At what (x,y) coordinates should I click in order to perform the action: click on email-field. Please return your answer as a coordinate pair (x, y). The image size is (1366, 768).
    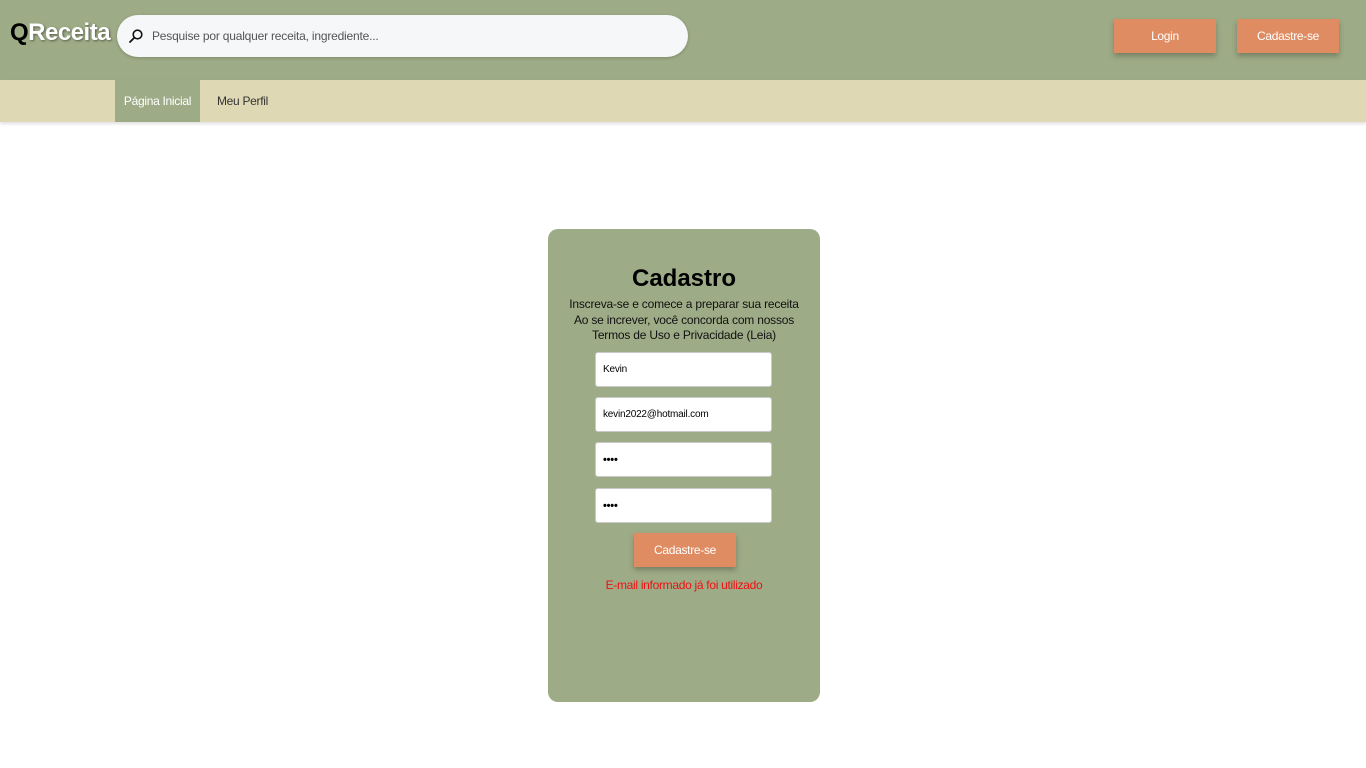
    Looking at the image, I should click on (683, 414).